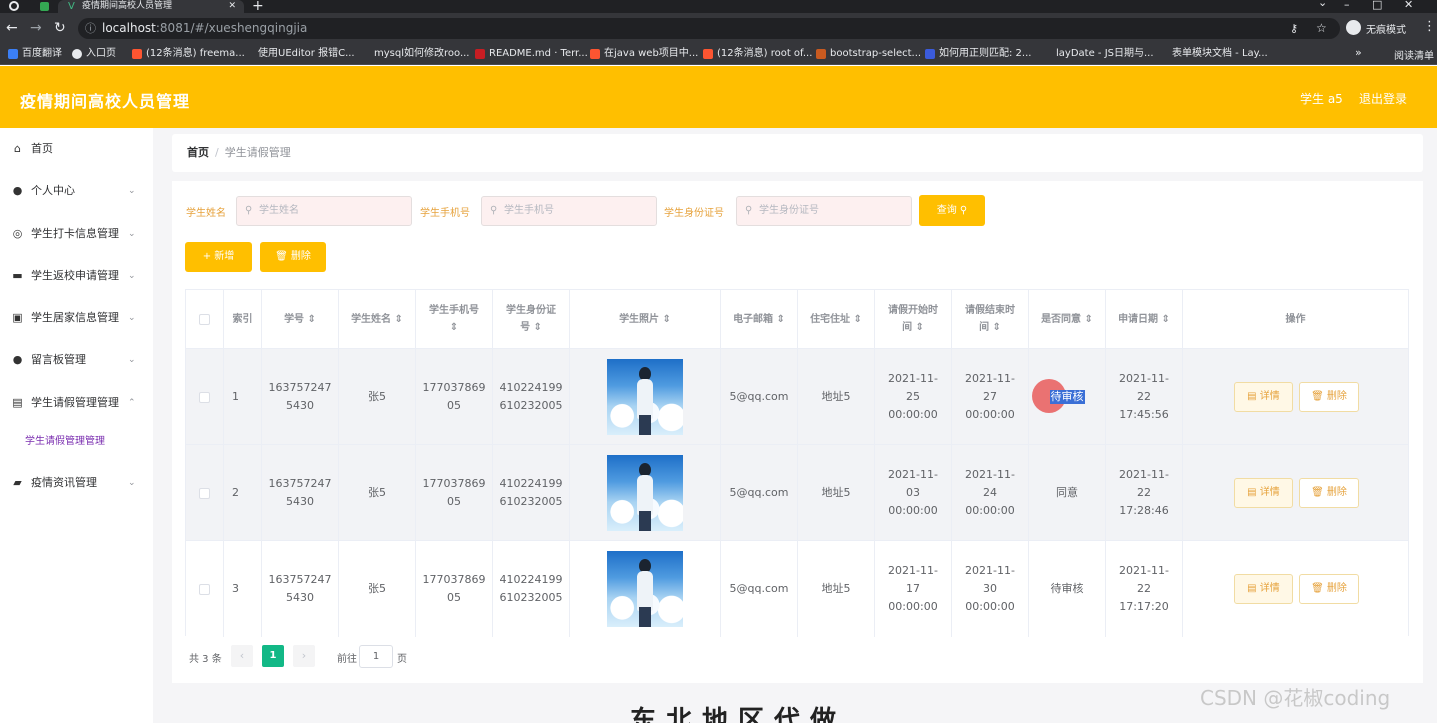  What do you see at coordinates (242, 656) in the screenshot?
I see `pagination-prev: ‹` at bounding box center [242, 656].